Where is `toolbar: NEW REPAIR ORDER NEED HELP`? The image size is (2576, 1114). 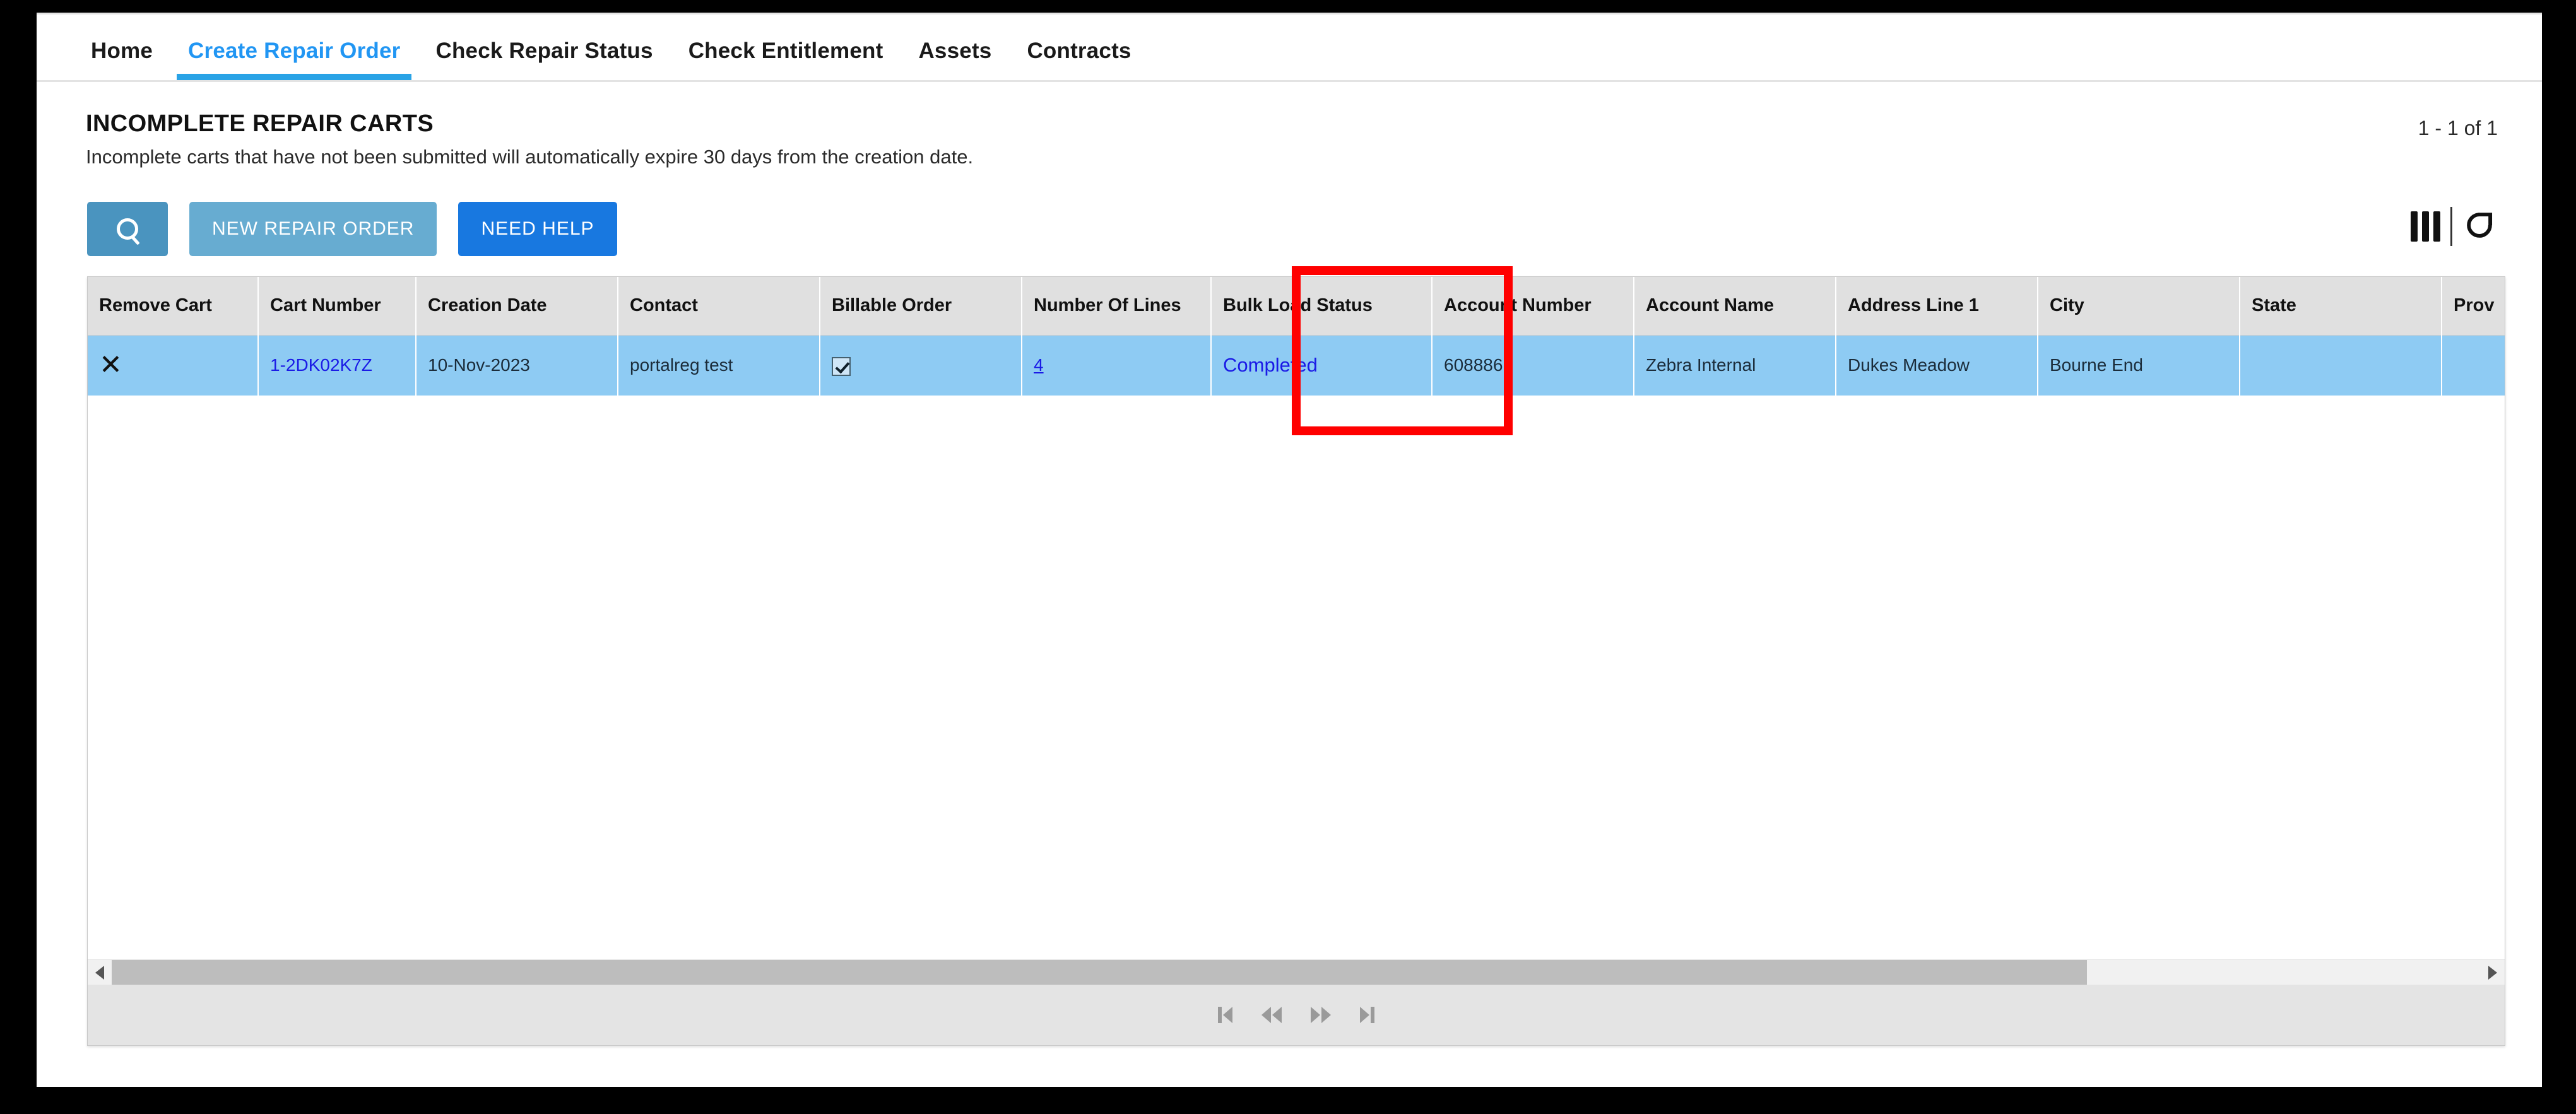
toolbar: NEW REPAIR ORDER NEED HELP is located at coordinates (352, 229).